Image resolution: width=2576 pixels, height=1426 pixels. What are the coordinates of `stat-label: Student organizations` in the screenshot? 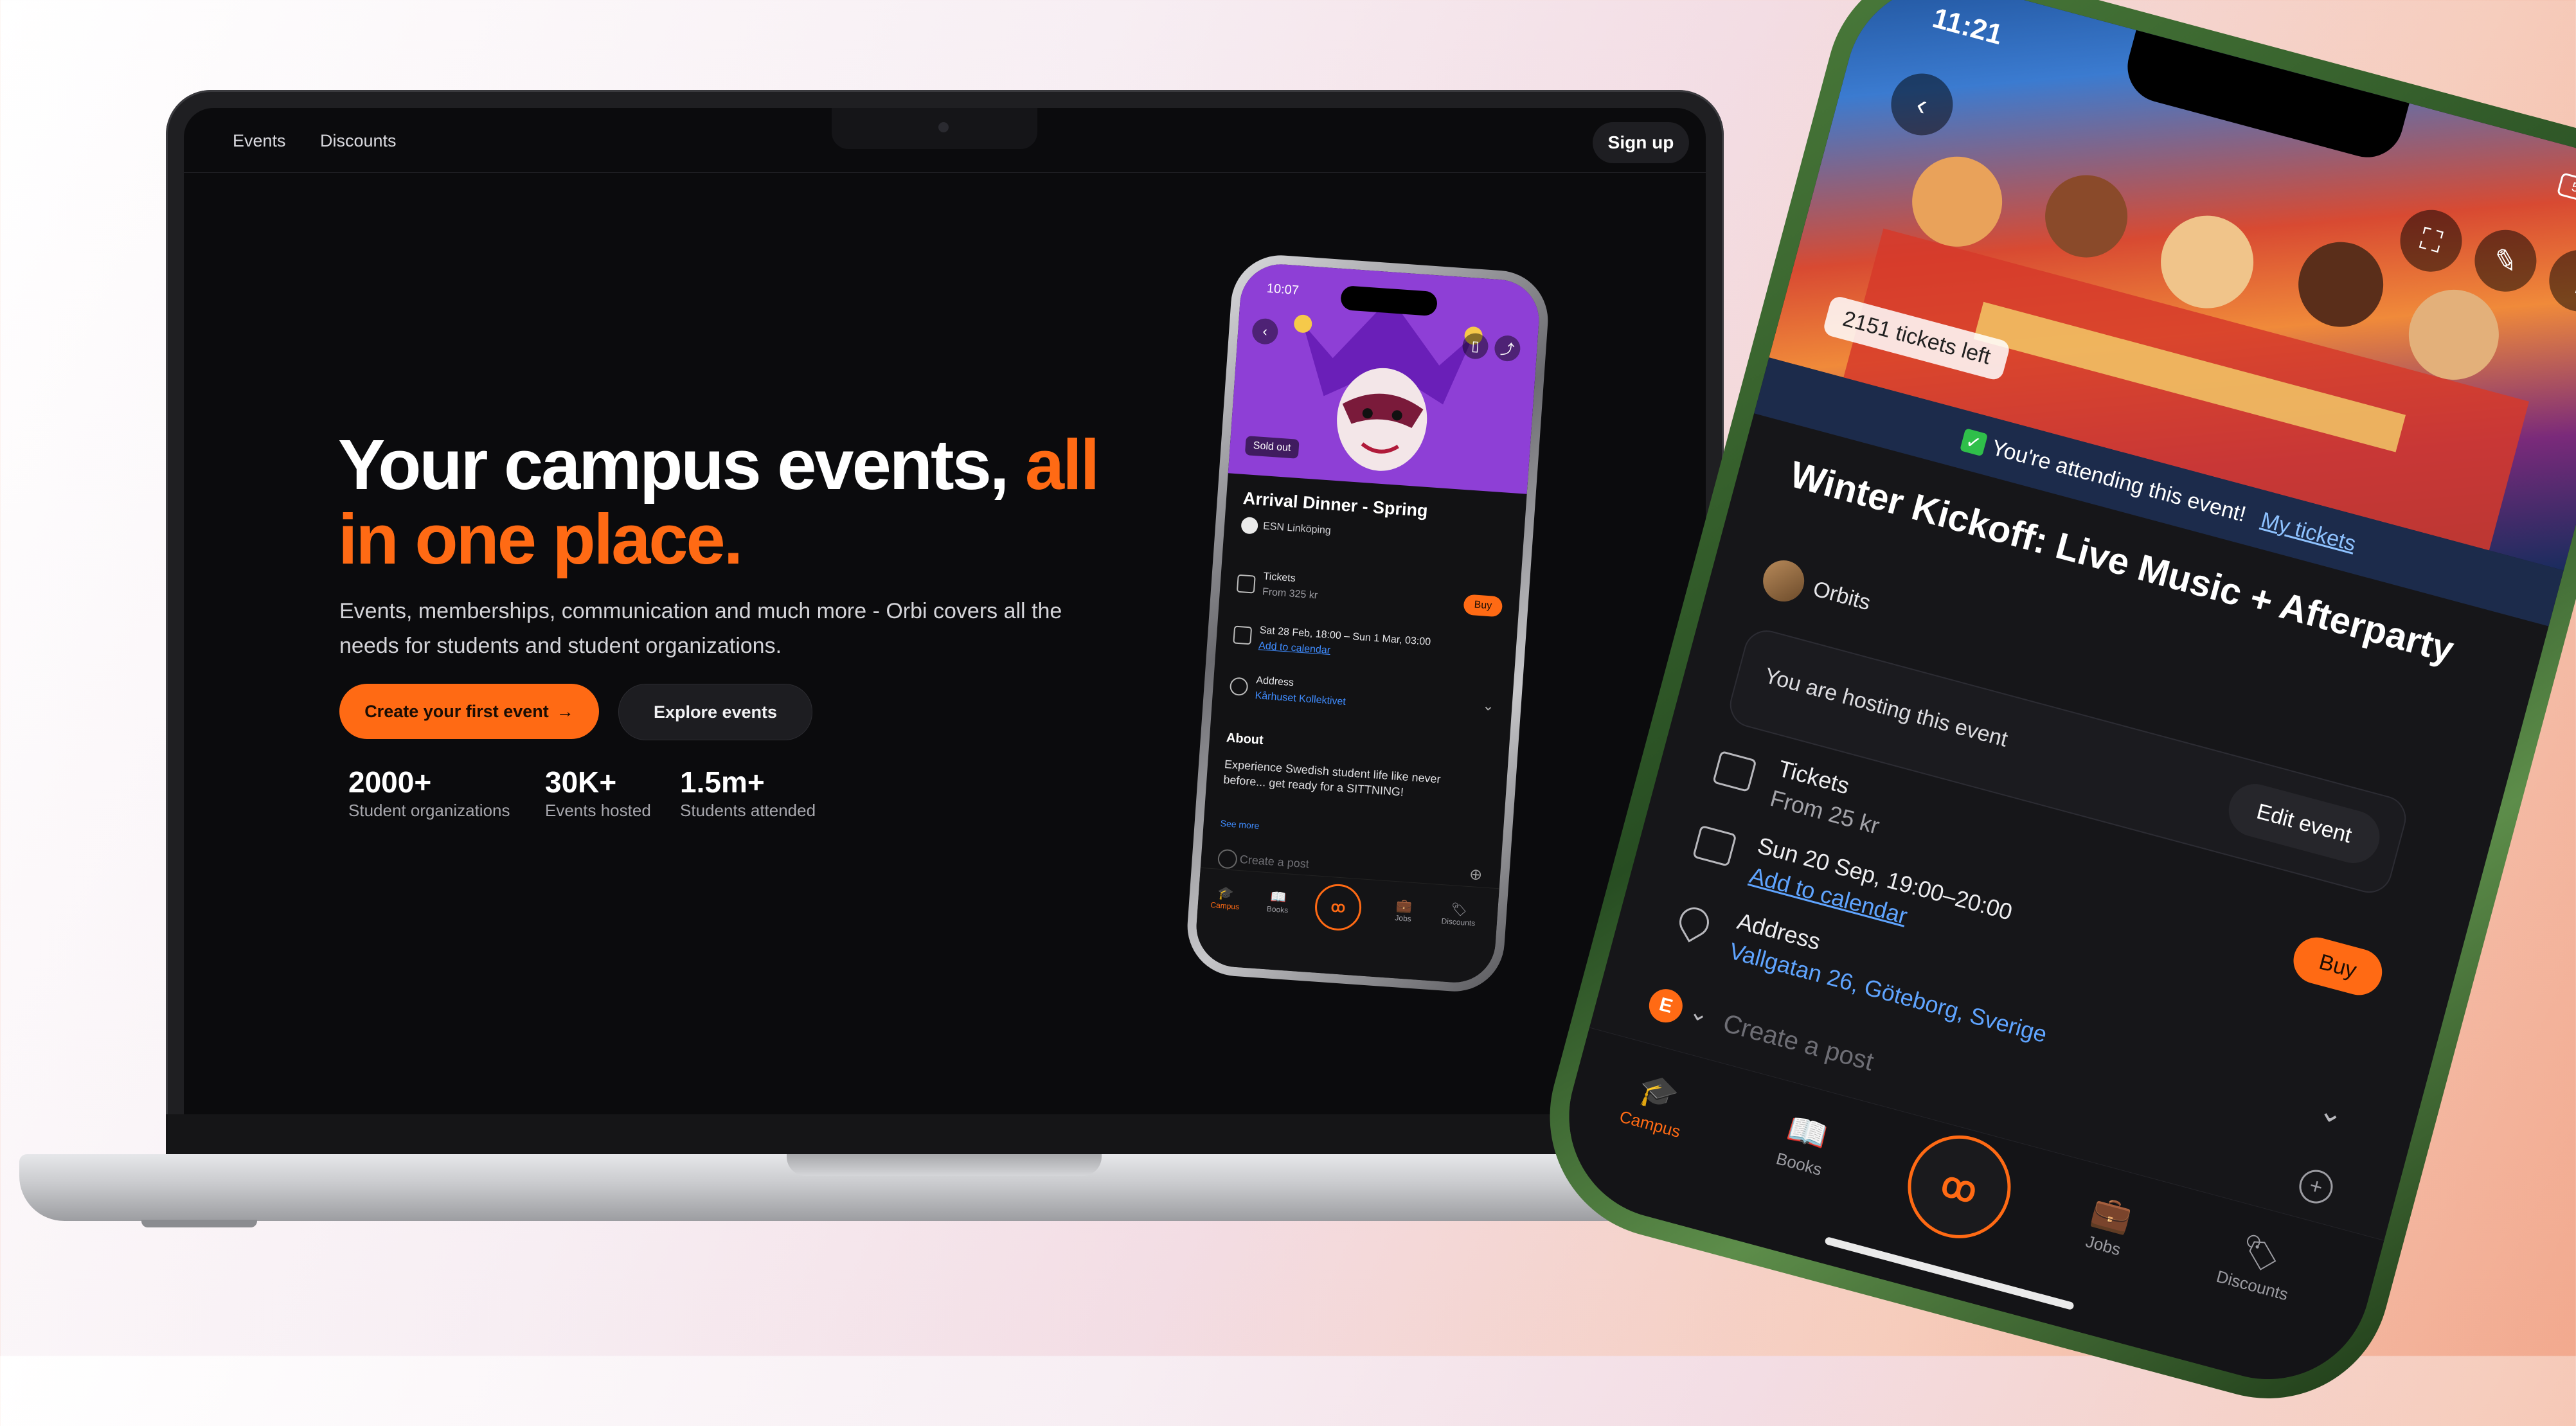 It's located at (429, 810).